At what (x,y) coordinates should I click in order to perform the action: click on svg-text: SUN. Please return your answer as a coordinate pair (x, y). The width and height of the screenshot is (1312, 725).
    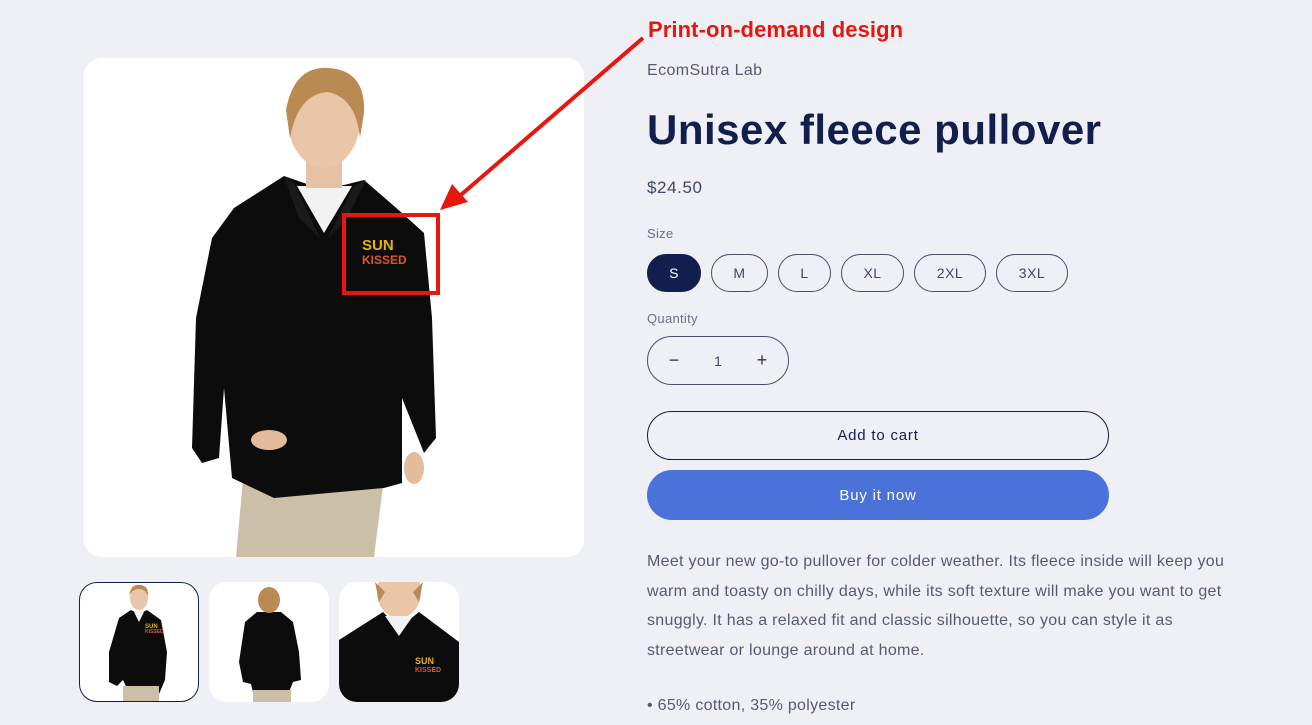
    Looking at the image, I should click on (424, 661).